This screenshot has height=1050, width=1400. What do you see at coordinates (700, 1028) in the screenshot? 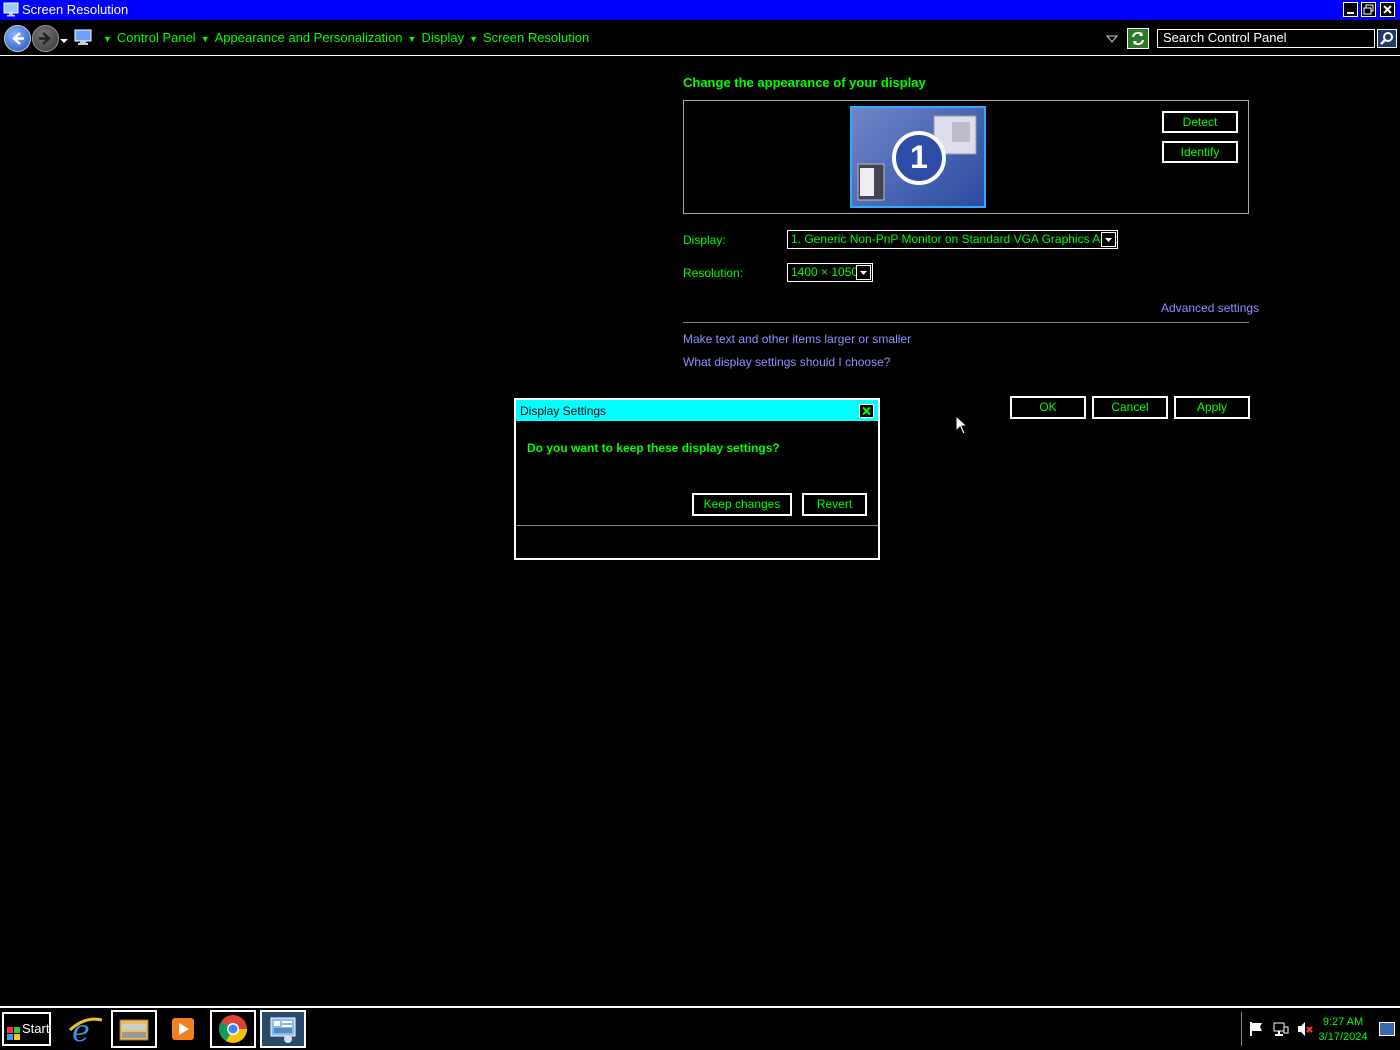
I see `taskbar: Start e 9:27 AM 3/17/2024` at bounding box center [700, 1028].